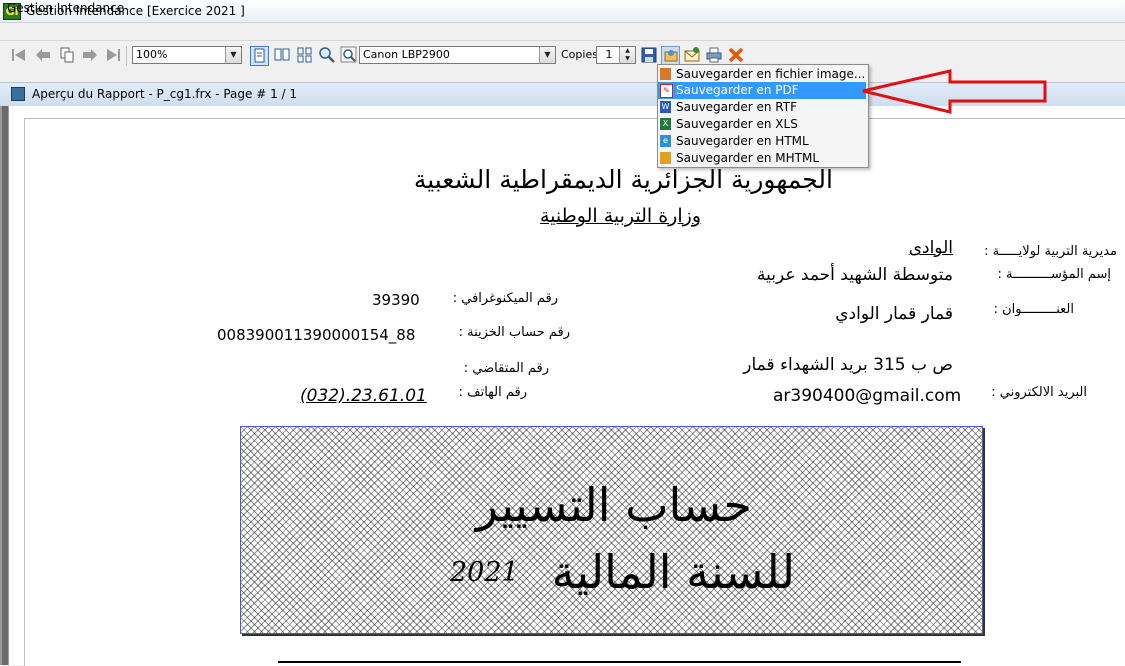 The height and width of the screenshot is (666, 1125). Describe the element at coordinates (623, 179) in the screenshot. I see `report-header-country: الجمهورية الجزائرية الديمقراطية الشعبية` at that location.